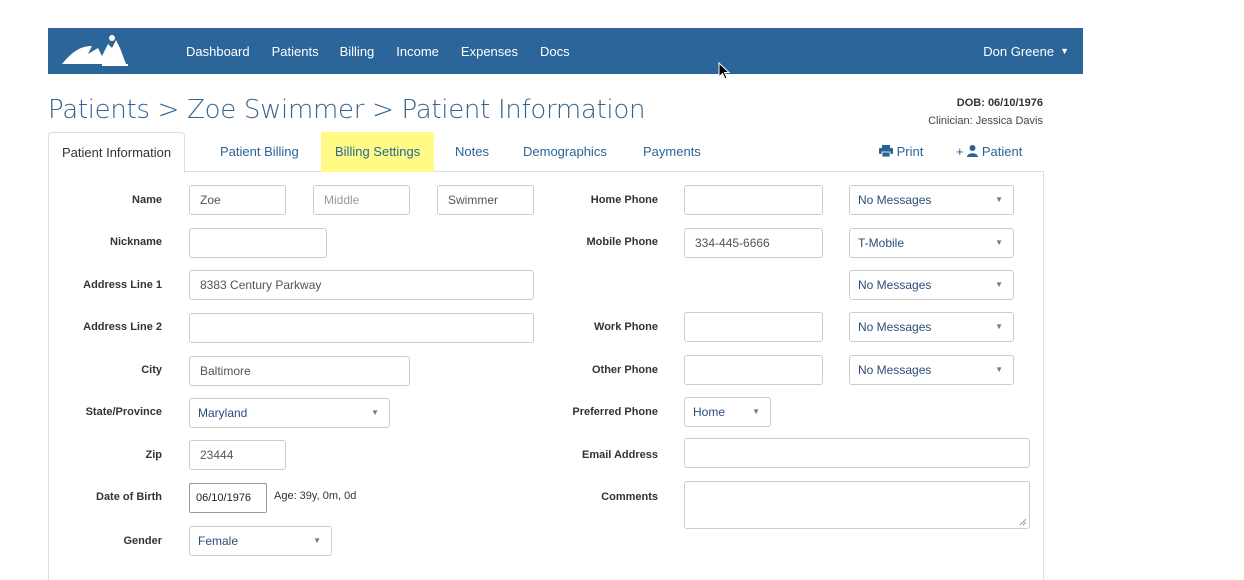  What do you see at coordinates (151, 370) in the screenshot?
I see `city-label: City` at bounding box center [151, 370].